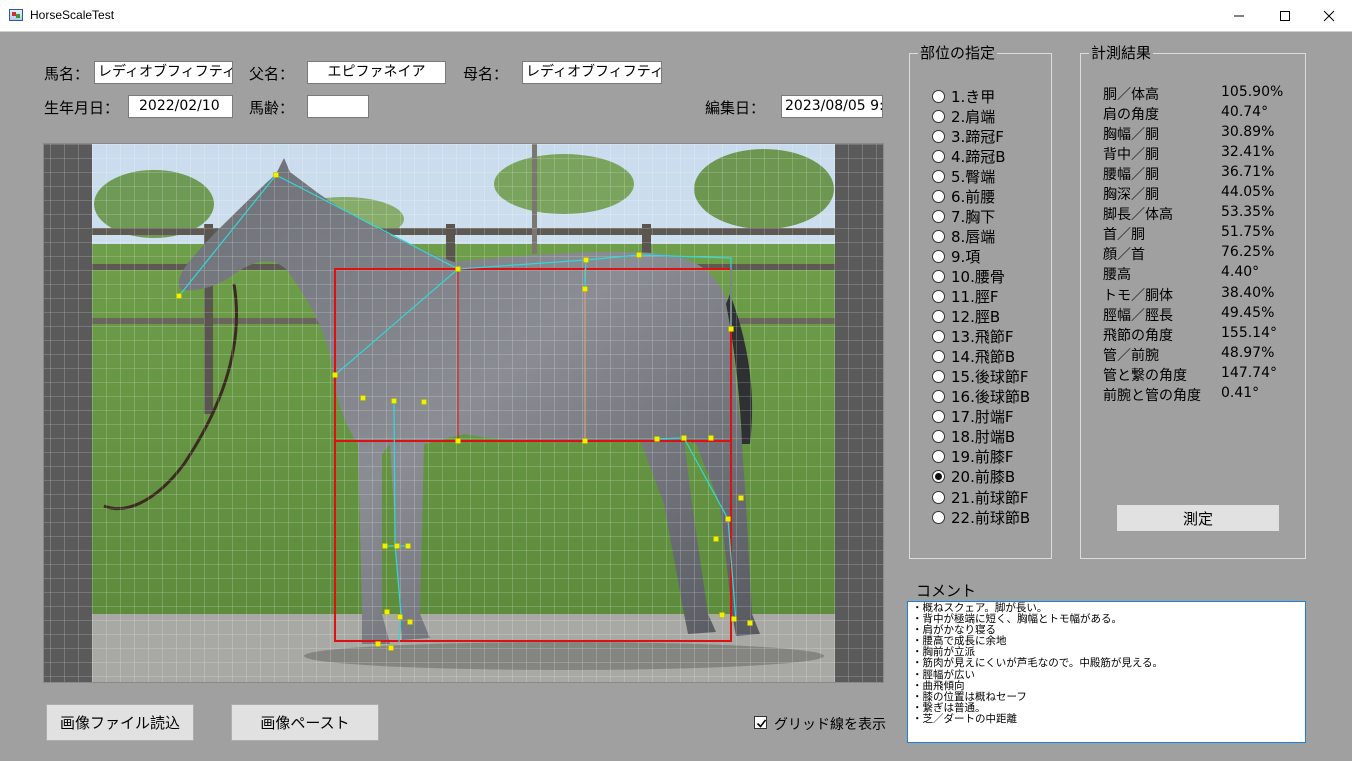 Image resolution: width=1352 pixels, height=761 pixels. Describe the element at coordinates (981, 517) in the screenshot. I see `part-radio-22: 22.前球節B` at that location.